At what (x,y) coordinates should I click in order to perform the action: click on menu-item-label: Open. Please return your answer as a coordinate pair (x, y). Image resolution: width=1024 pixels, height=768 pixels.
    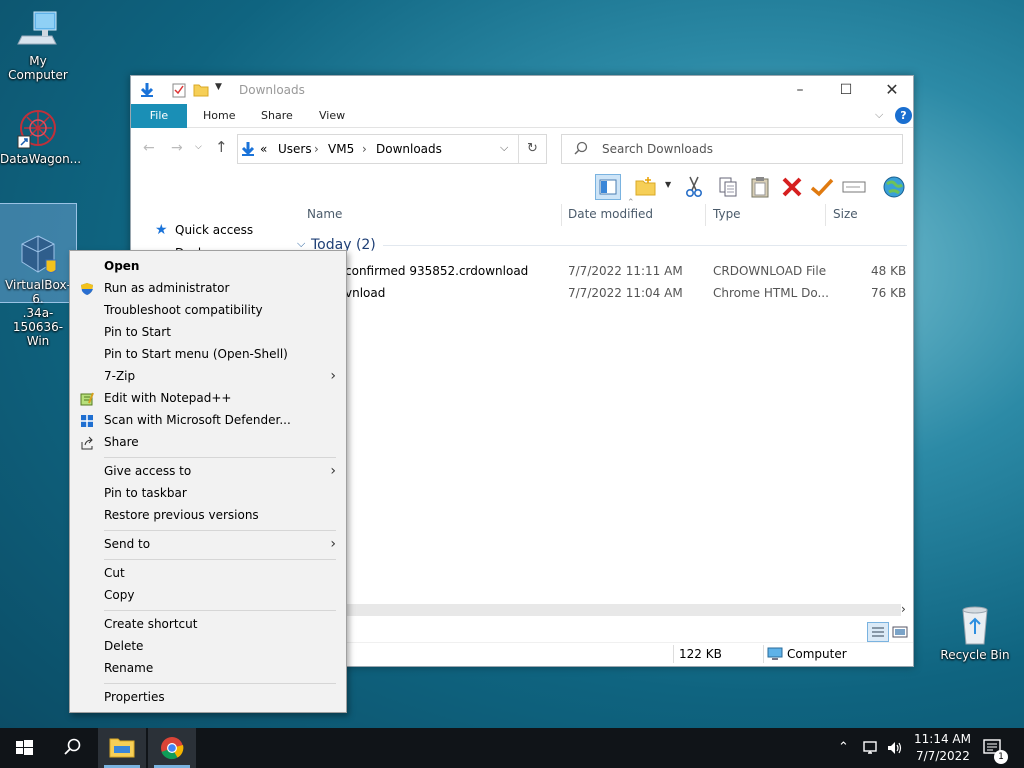
    Looking at the image, I should click on (122, 266).